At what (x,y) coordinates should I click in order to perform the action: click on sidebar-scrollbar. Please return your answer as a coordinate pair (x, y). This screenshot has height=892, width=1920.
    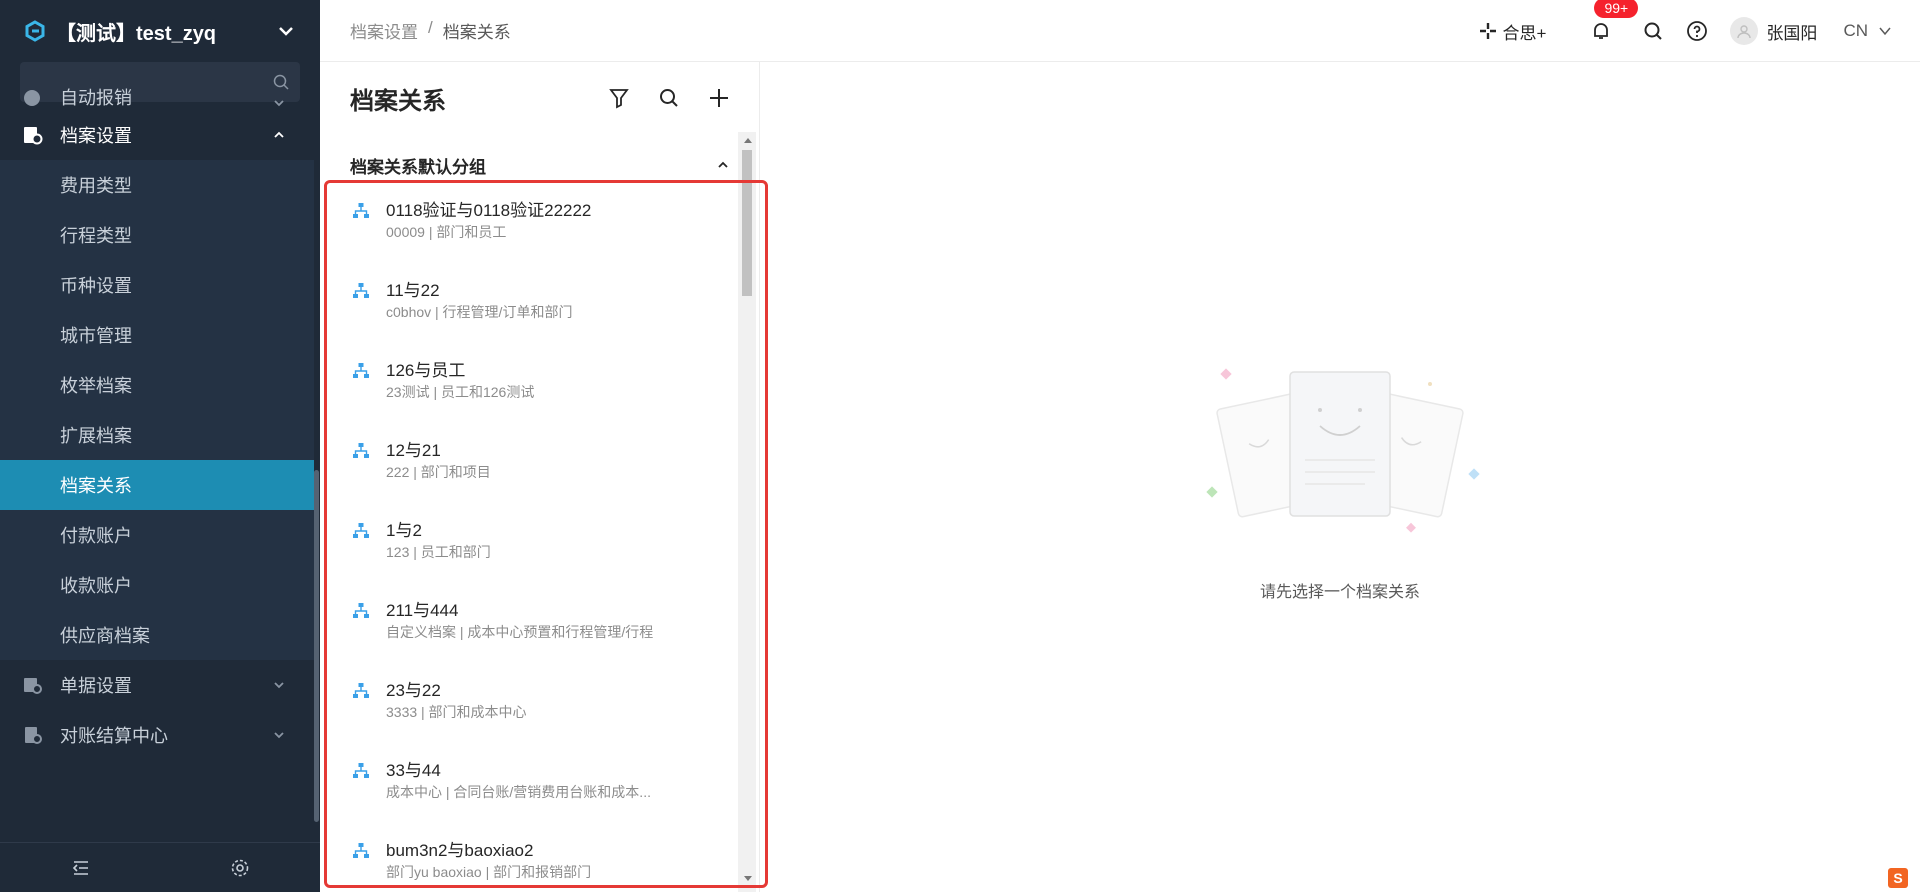
    Looking at the image, I should click on (316, 646).